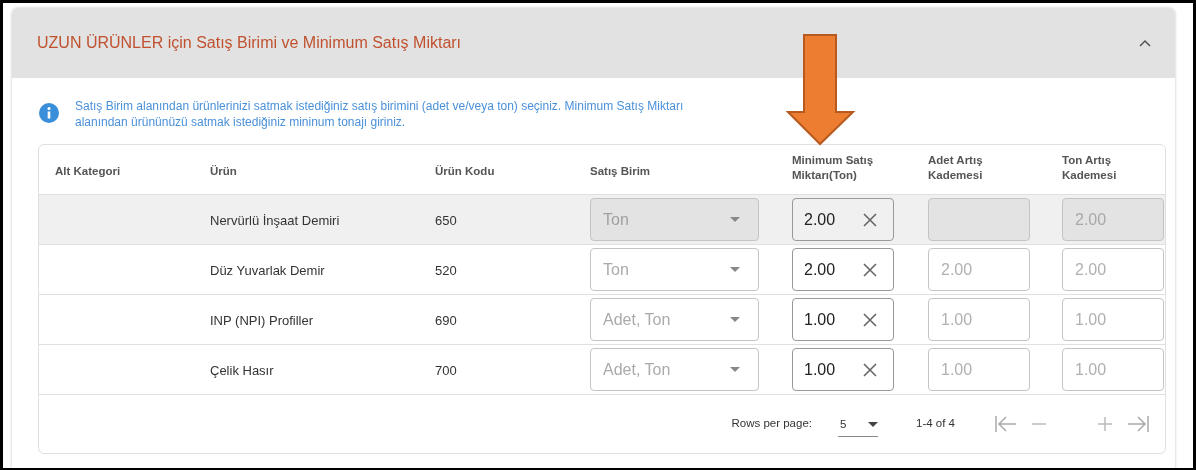  I want to click on column-header: Minimum Satış Miktarı(Ton), so click(833, 168).